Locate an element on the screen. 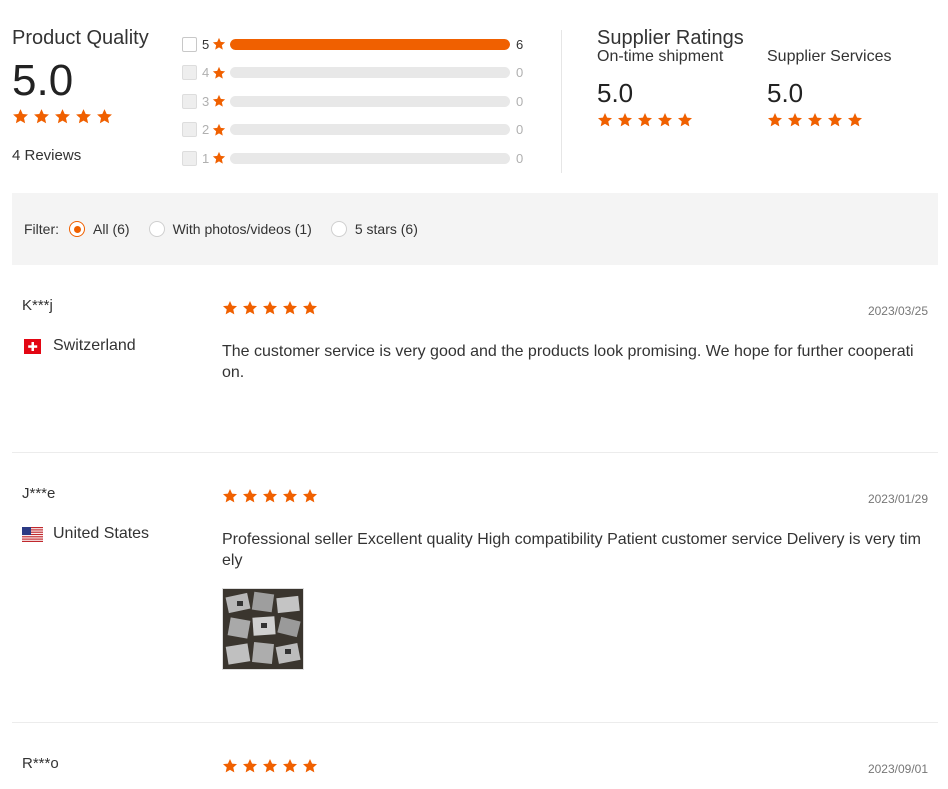  product-quality-score: 5.0 is located at coordinates (43, 80).